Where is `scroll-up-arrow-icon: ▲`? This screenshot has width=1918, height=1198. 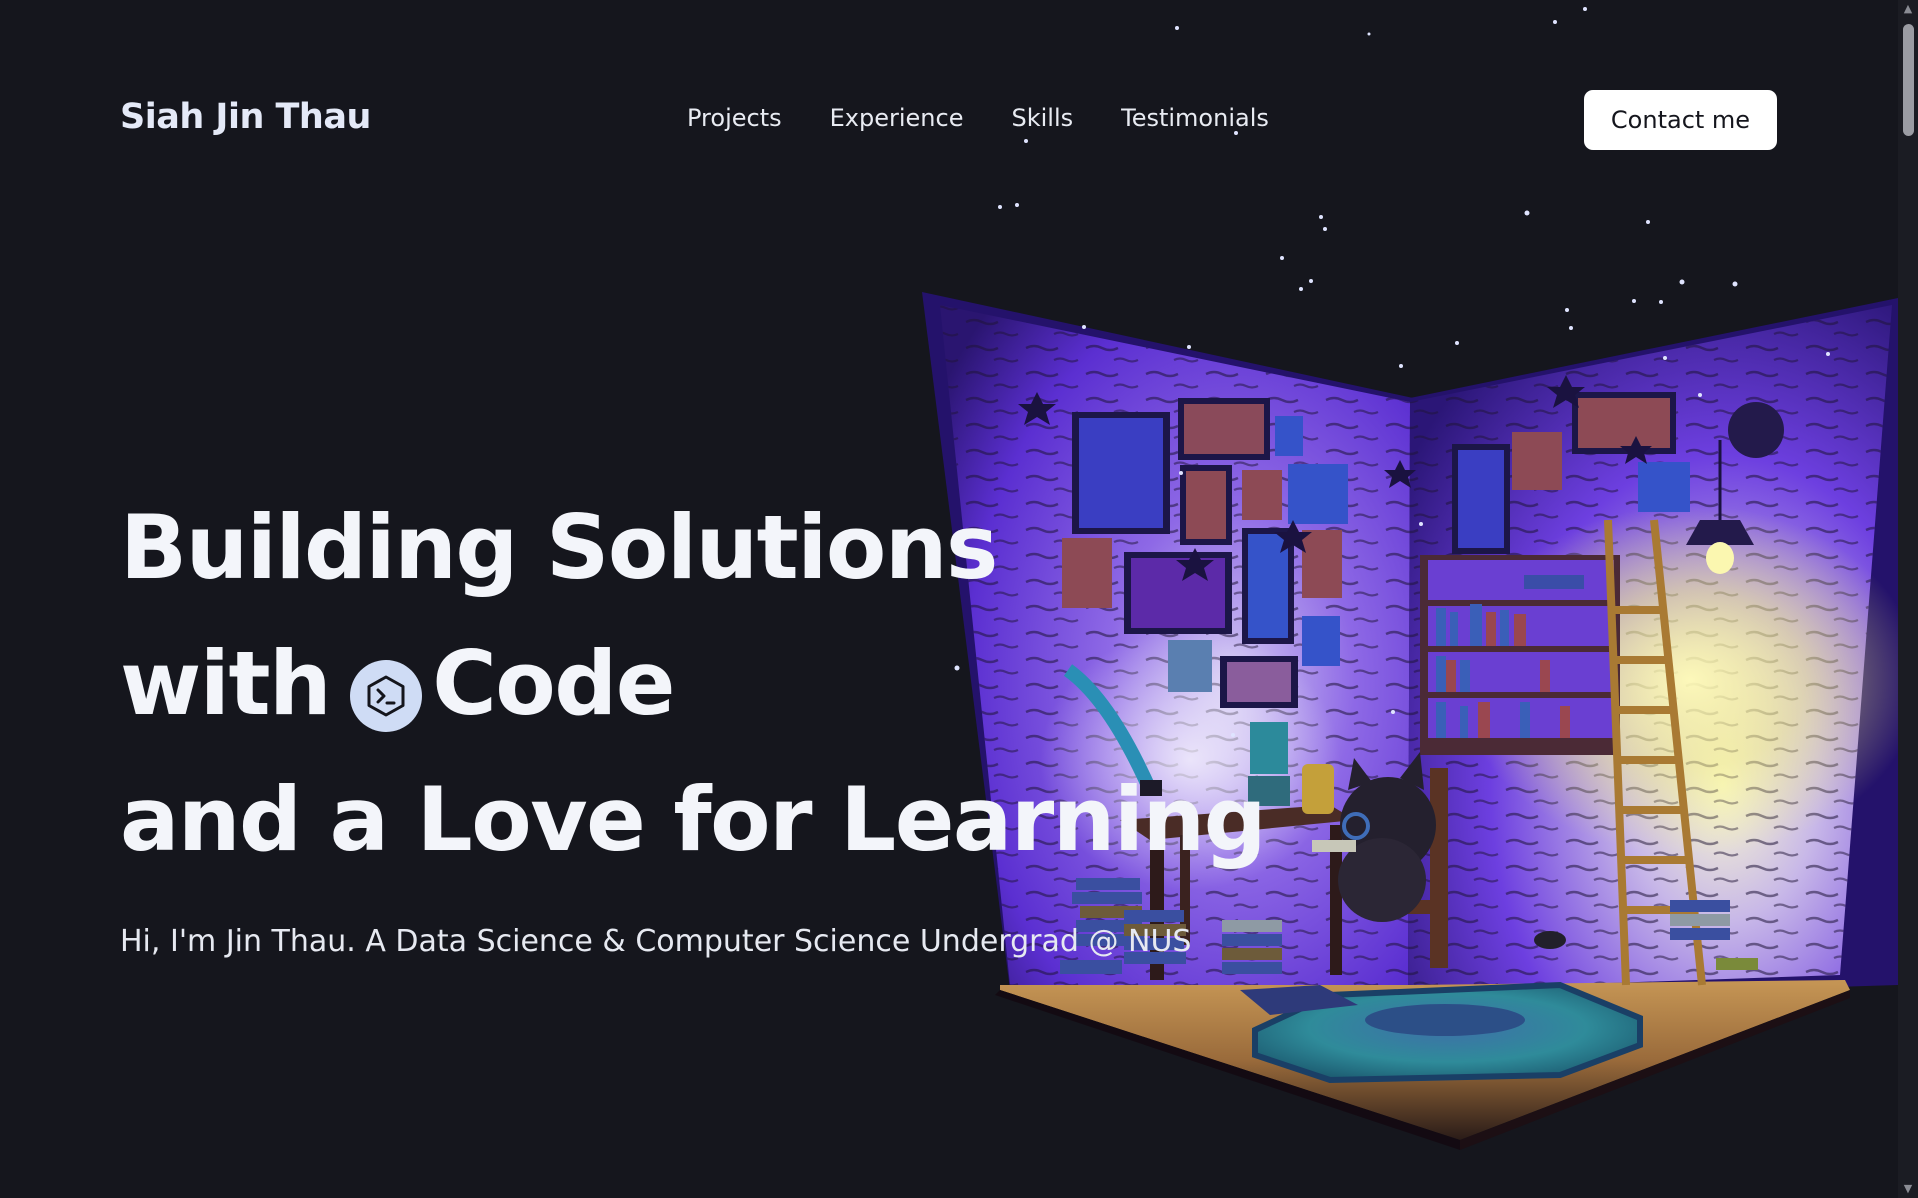
scroll-up-arrow-icon: ▲ is located at coordinates (1908, 9).